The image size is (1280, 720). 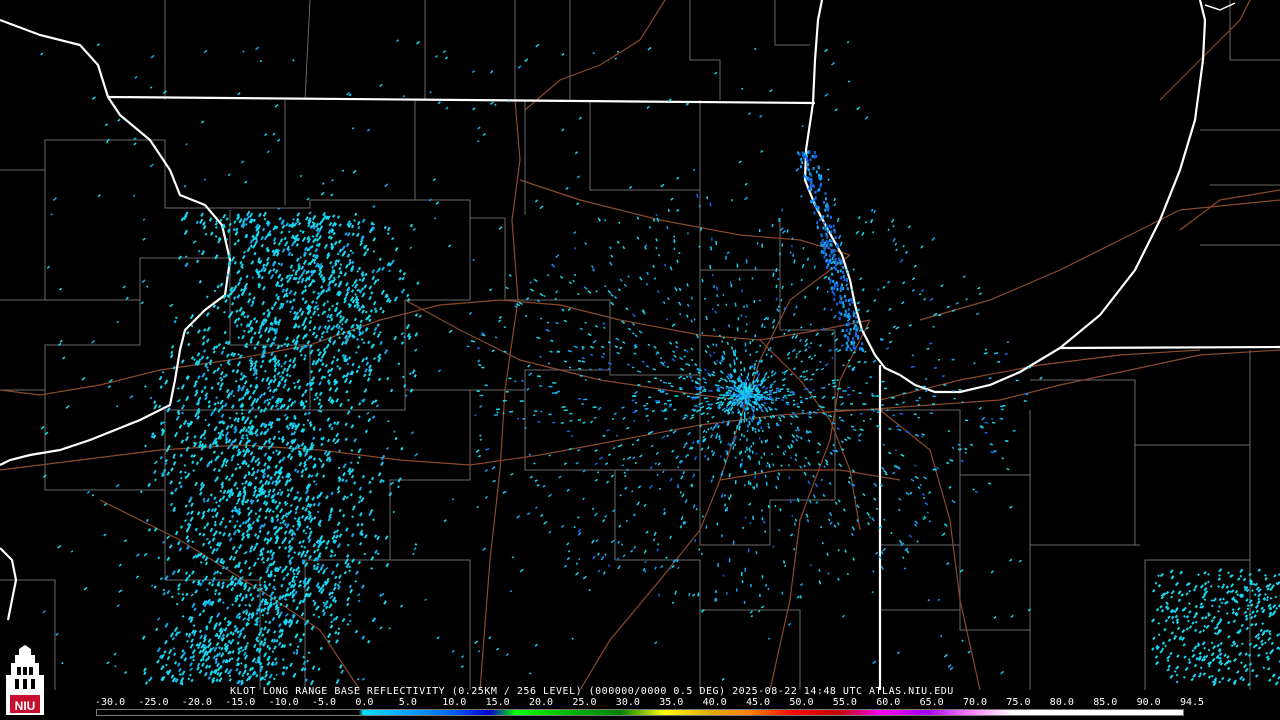 I want to click on in-mi-border, so click(x=1169, y=347).